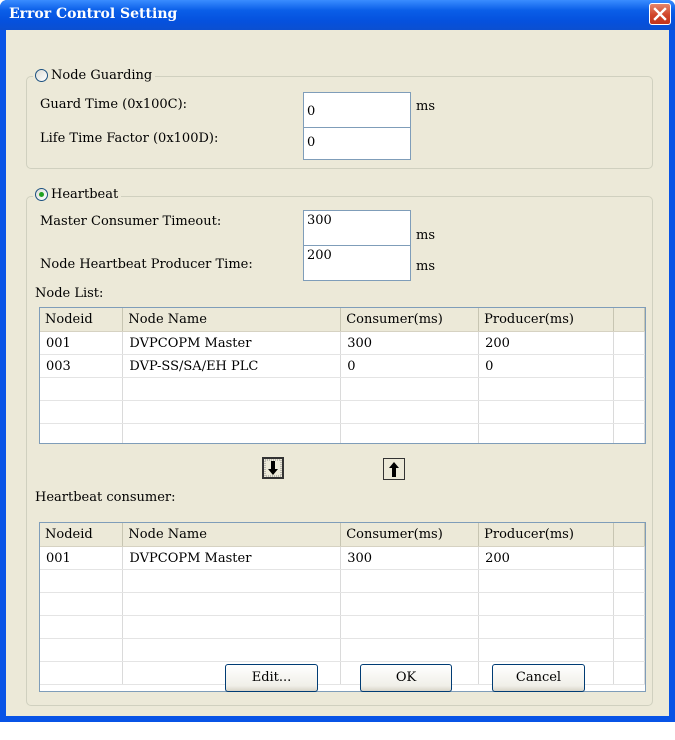 The height and width of the screenshot is (740, 675). Describe the element at coordinates (69, 293) in the screenshot. I see `node-list-label: Node List:` at that location.